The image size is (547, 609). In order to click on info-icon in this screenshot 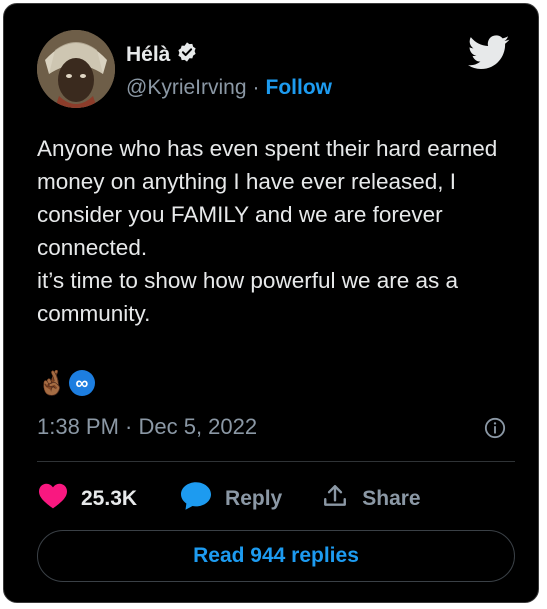, I will do `click(495, 428)`.